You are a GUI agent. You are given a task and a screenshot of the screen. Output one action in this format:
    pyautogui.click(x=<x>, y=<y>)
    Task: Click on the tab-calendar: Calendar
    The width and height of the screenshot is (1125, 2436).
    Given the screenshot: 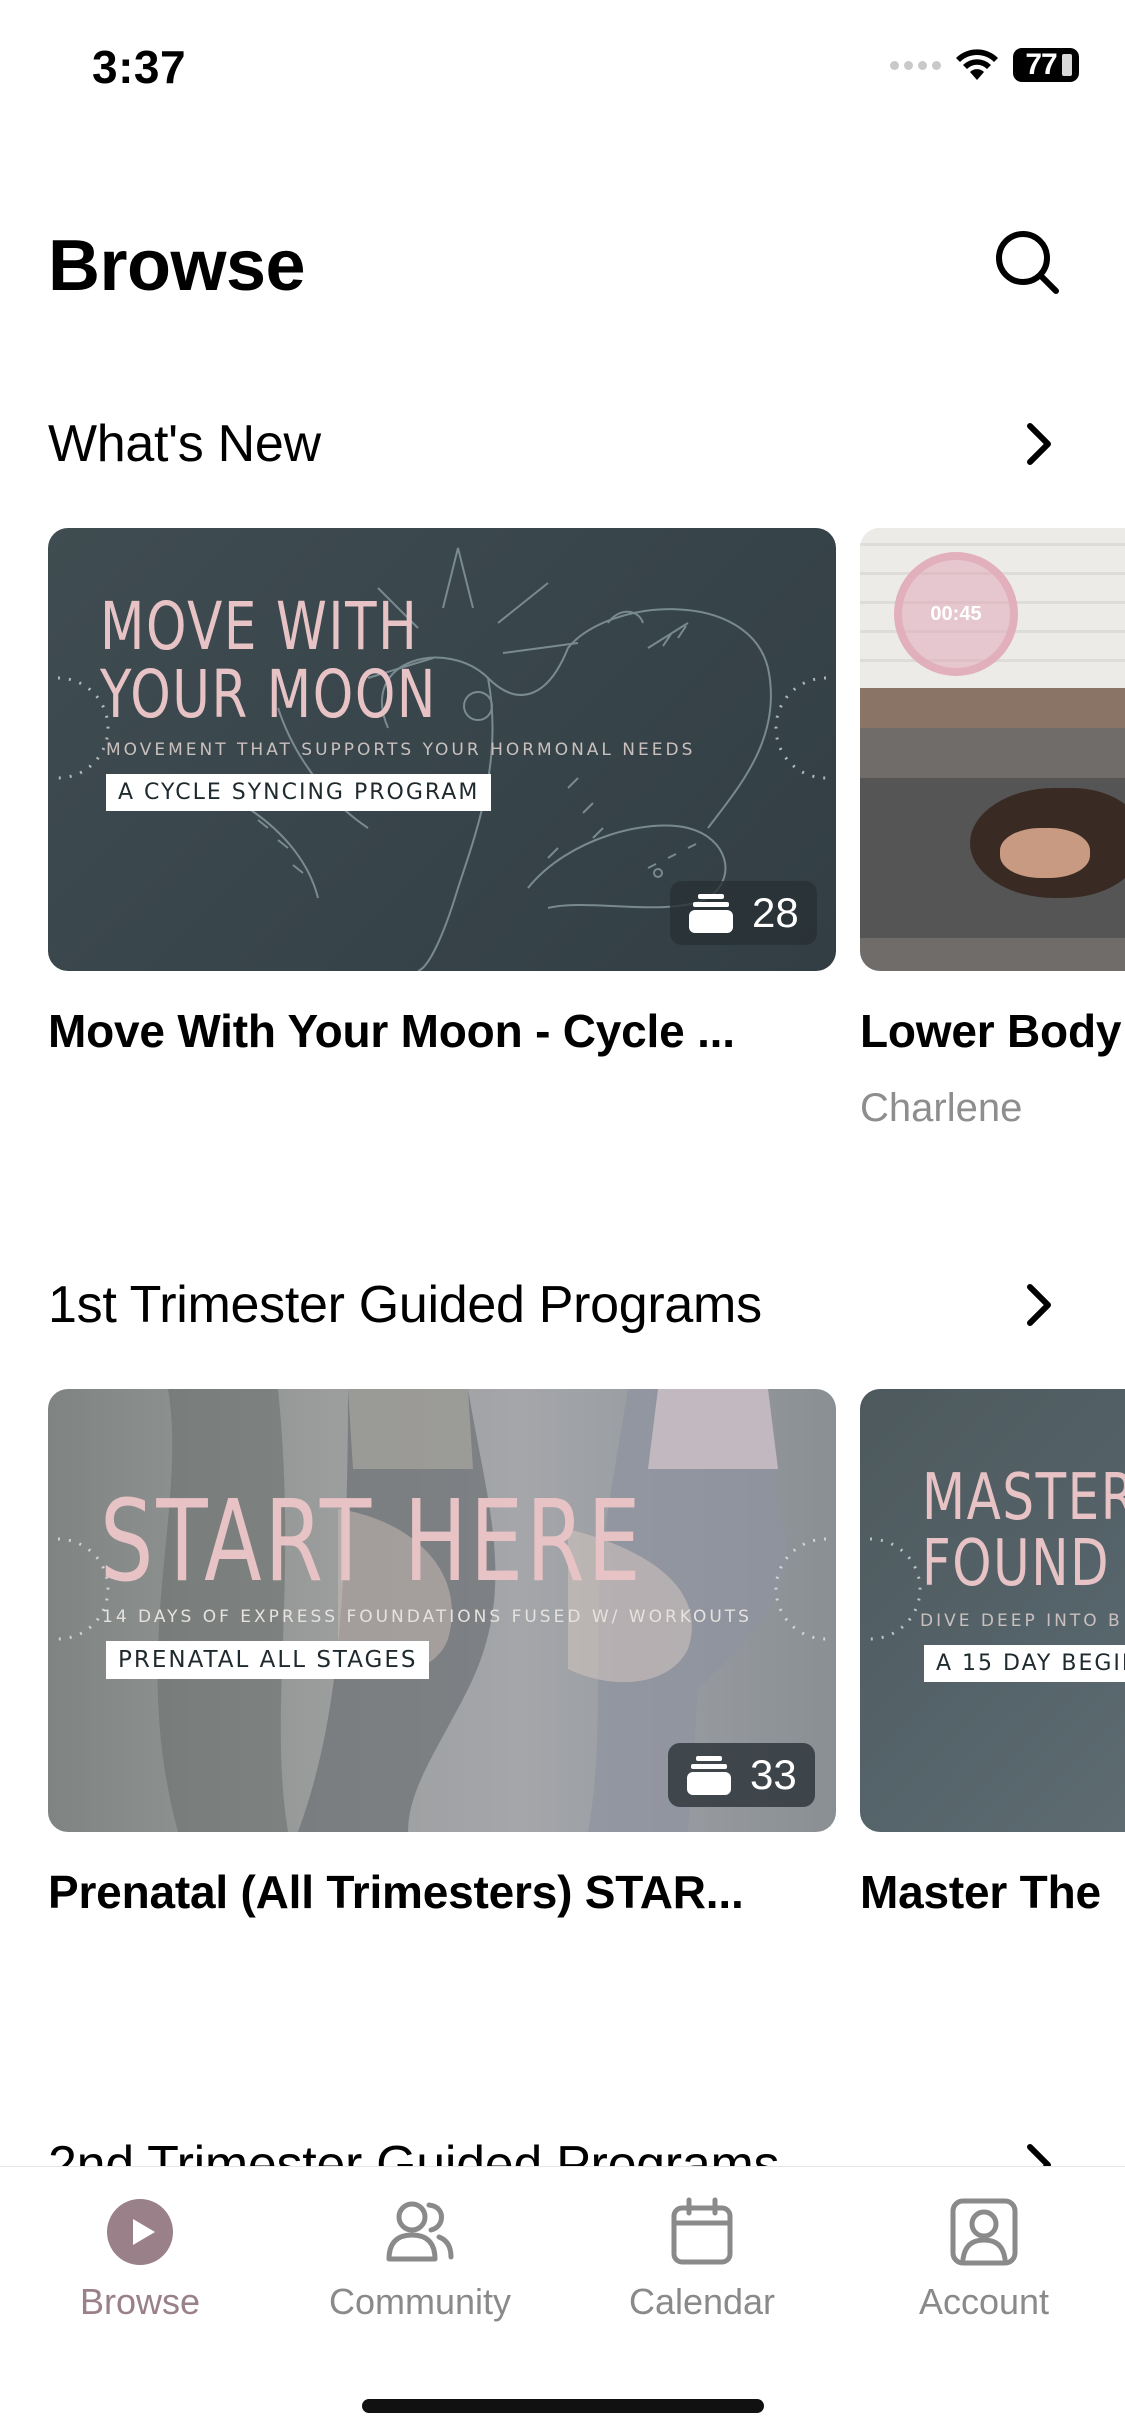 What is the action you would take?
    pyautogui.click(x=702, y=2260)
    